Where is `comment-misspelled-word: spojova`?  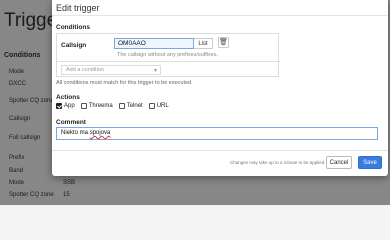 comment-misspelled-word: spojova is located at coordinates (100, 133).